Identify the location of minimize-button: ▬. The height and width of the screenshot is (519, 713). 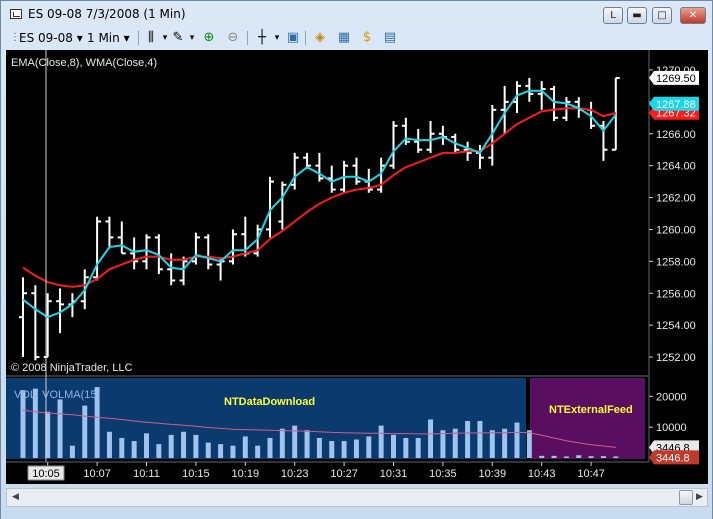
(637, 15).